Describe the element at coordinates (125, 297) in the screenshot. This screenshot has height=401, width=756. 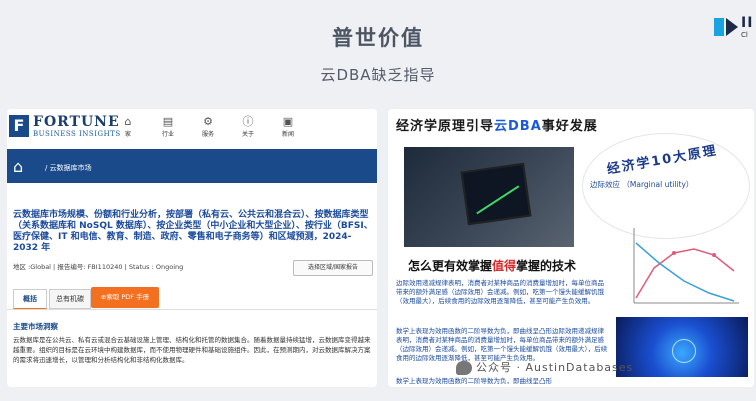
I see `request-pdf-button: ⊕索取 PDF 手册` at that location.